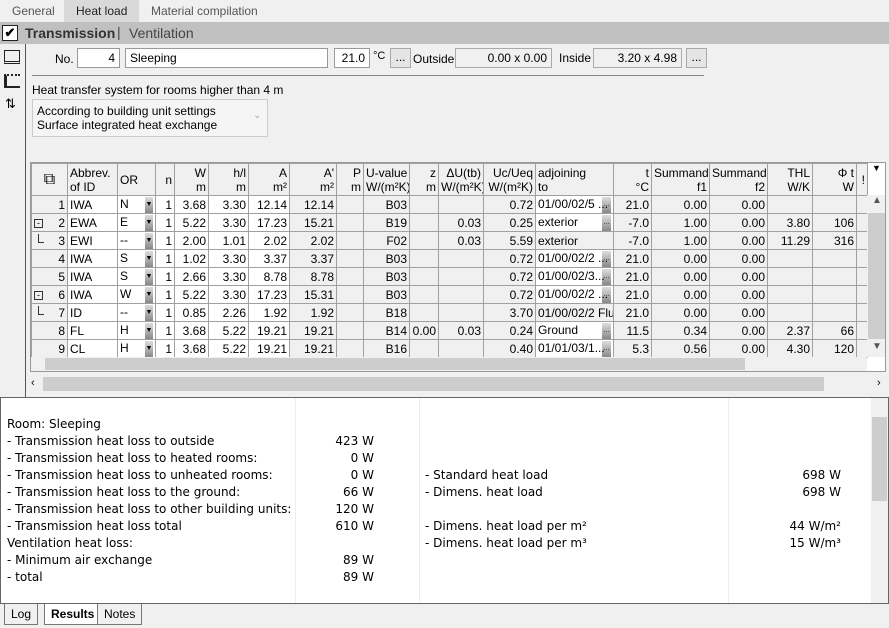 This screenshot has height=628, width=889. Describe the element at coordinates (269, 240) in the screenshot. I see `cell-a: 2.02` at that location.